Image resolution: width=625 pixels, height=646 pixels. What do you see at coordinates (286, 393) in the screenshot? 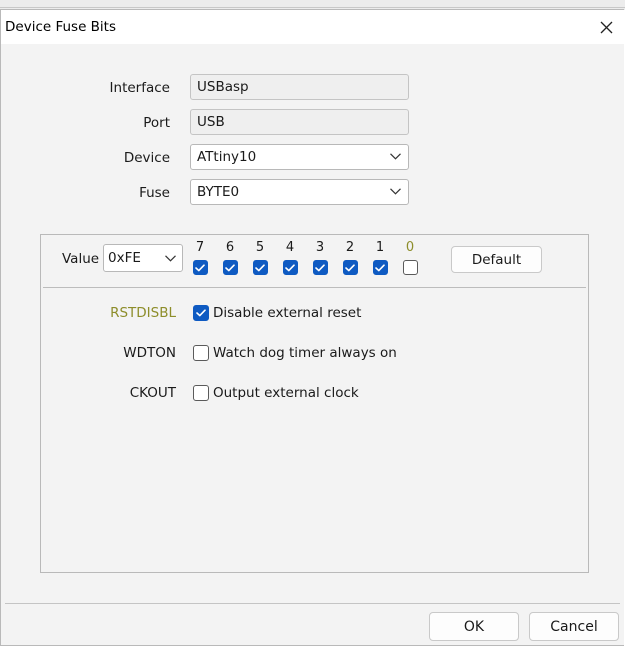
I see `fuse-description: Output external clock` at bounding box center [286, 393].